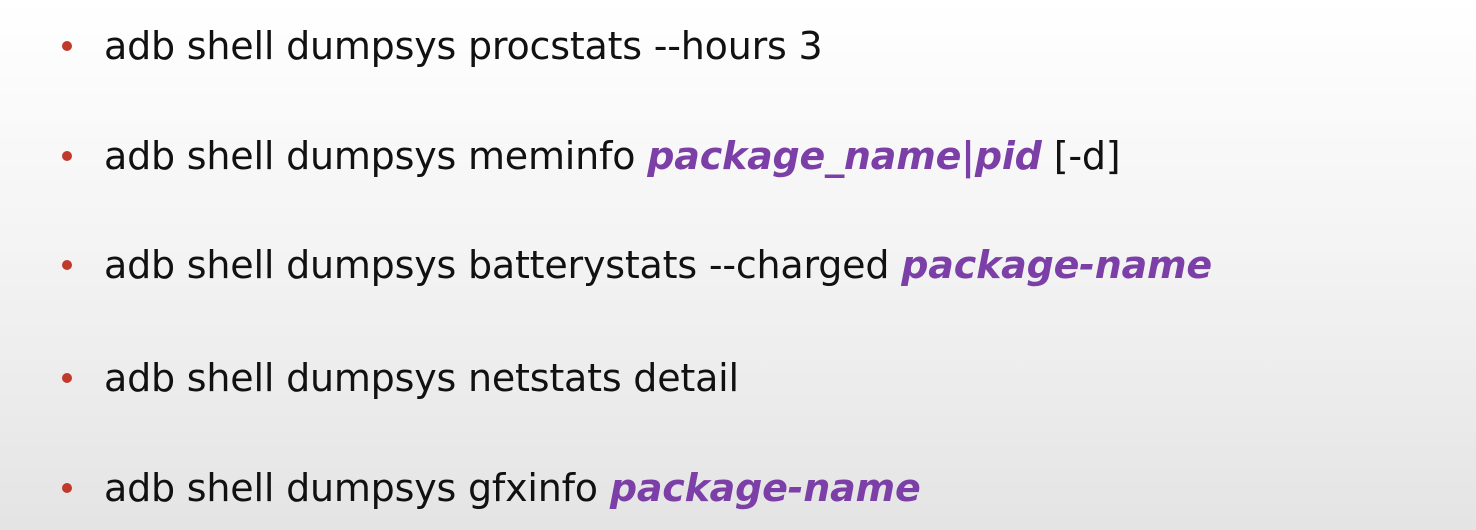 This screenshot has height=530, width=1476. Describe the element at coordinates (370, 156) in the screenshot. I see `command-text: adb shell dumpsys meminfo` at that location.